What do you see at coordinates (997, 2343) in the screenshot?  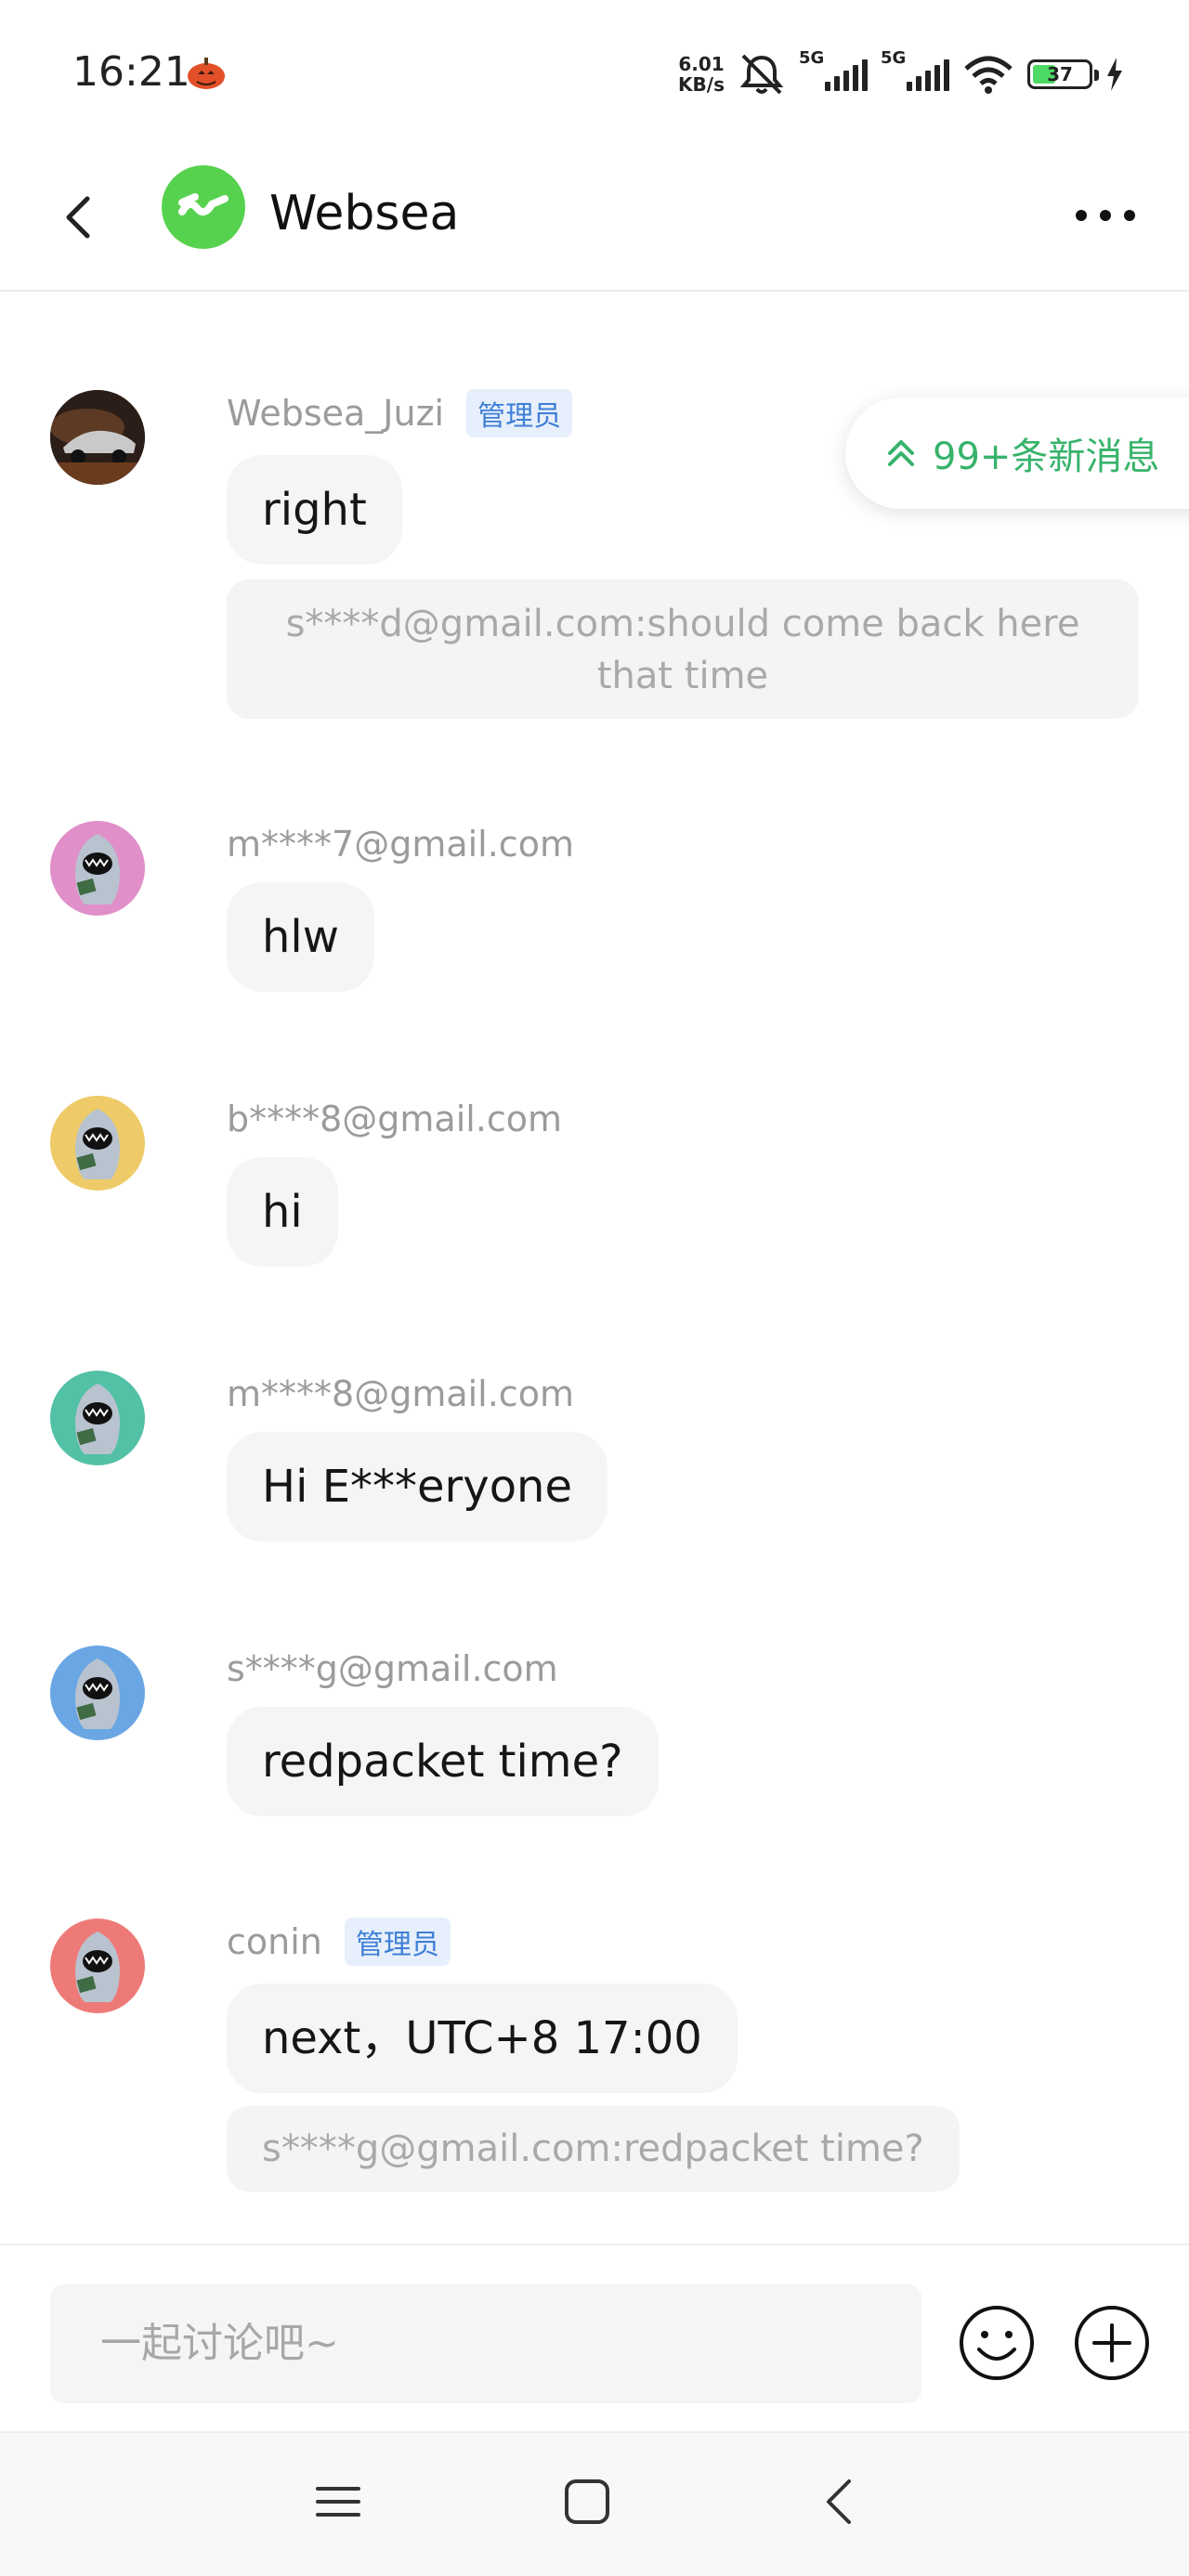 I see `emoji-icon` at bounding box center [997, 2343].